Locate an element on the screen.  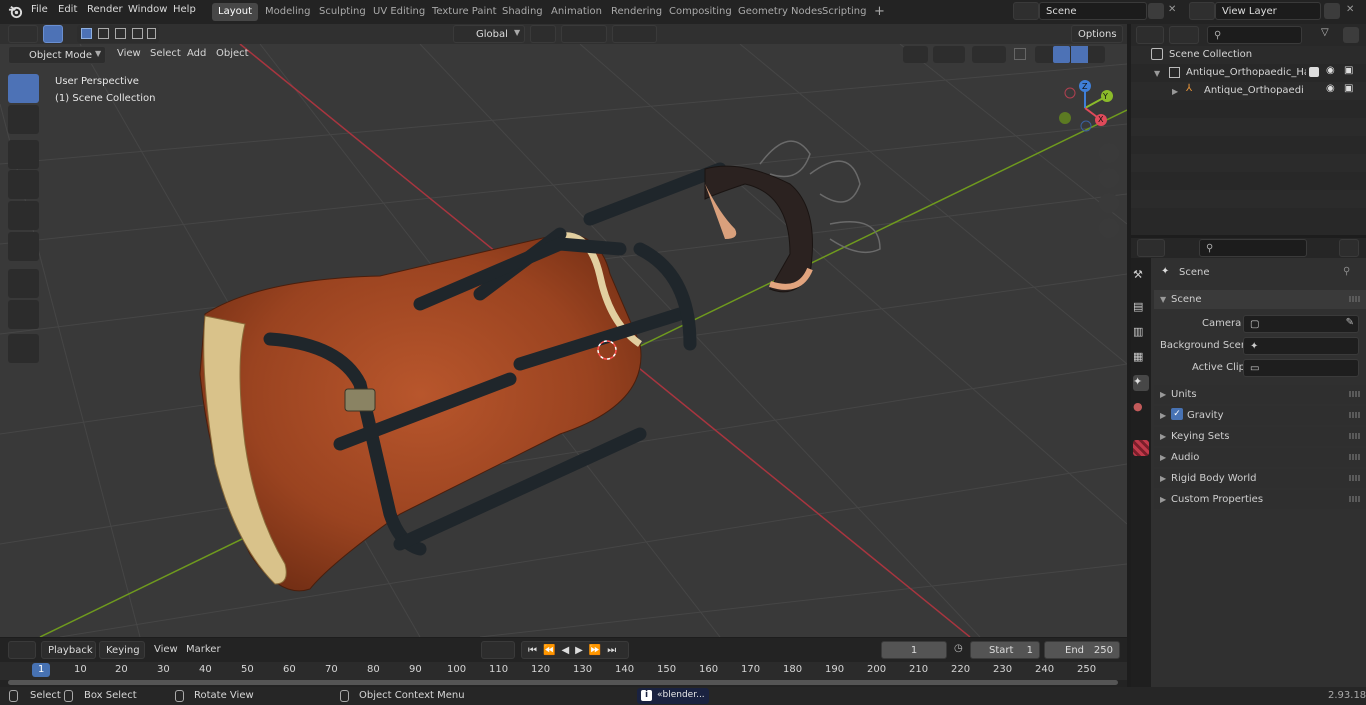
camera-view-icon is located at coordinates (1109, 203).